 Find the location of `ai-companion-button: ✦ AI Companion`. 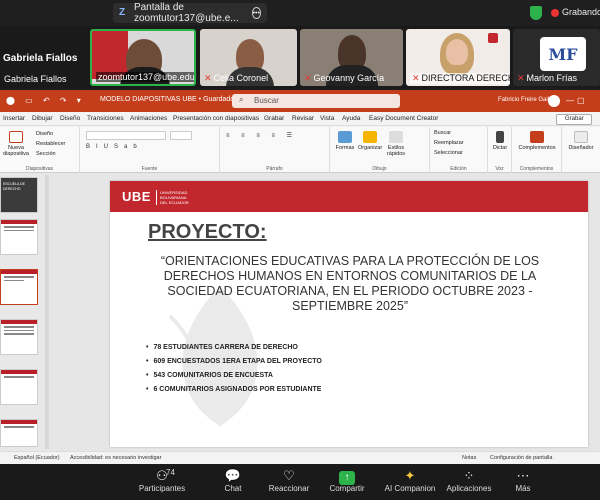

ai-companion-button: ✦ AI Companion is located at coordinates (410, 480).